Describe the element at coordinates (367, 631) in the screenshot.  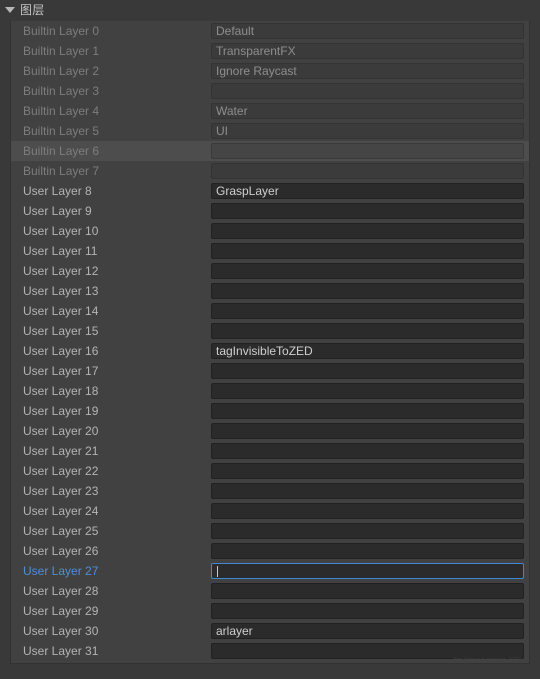
I see `layer-name-input-30: arlayer` at that location.